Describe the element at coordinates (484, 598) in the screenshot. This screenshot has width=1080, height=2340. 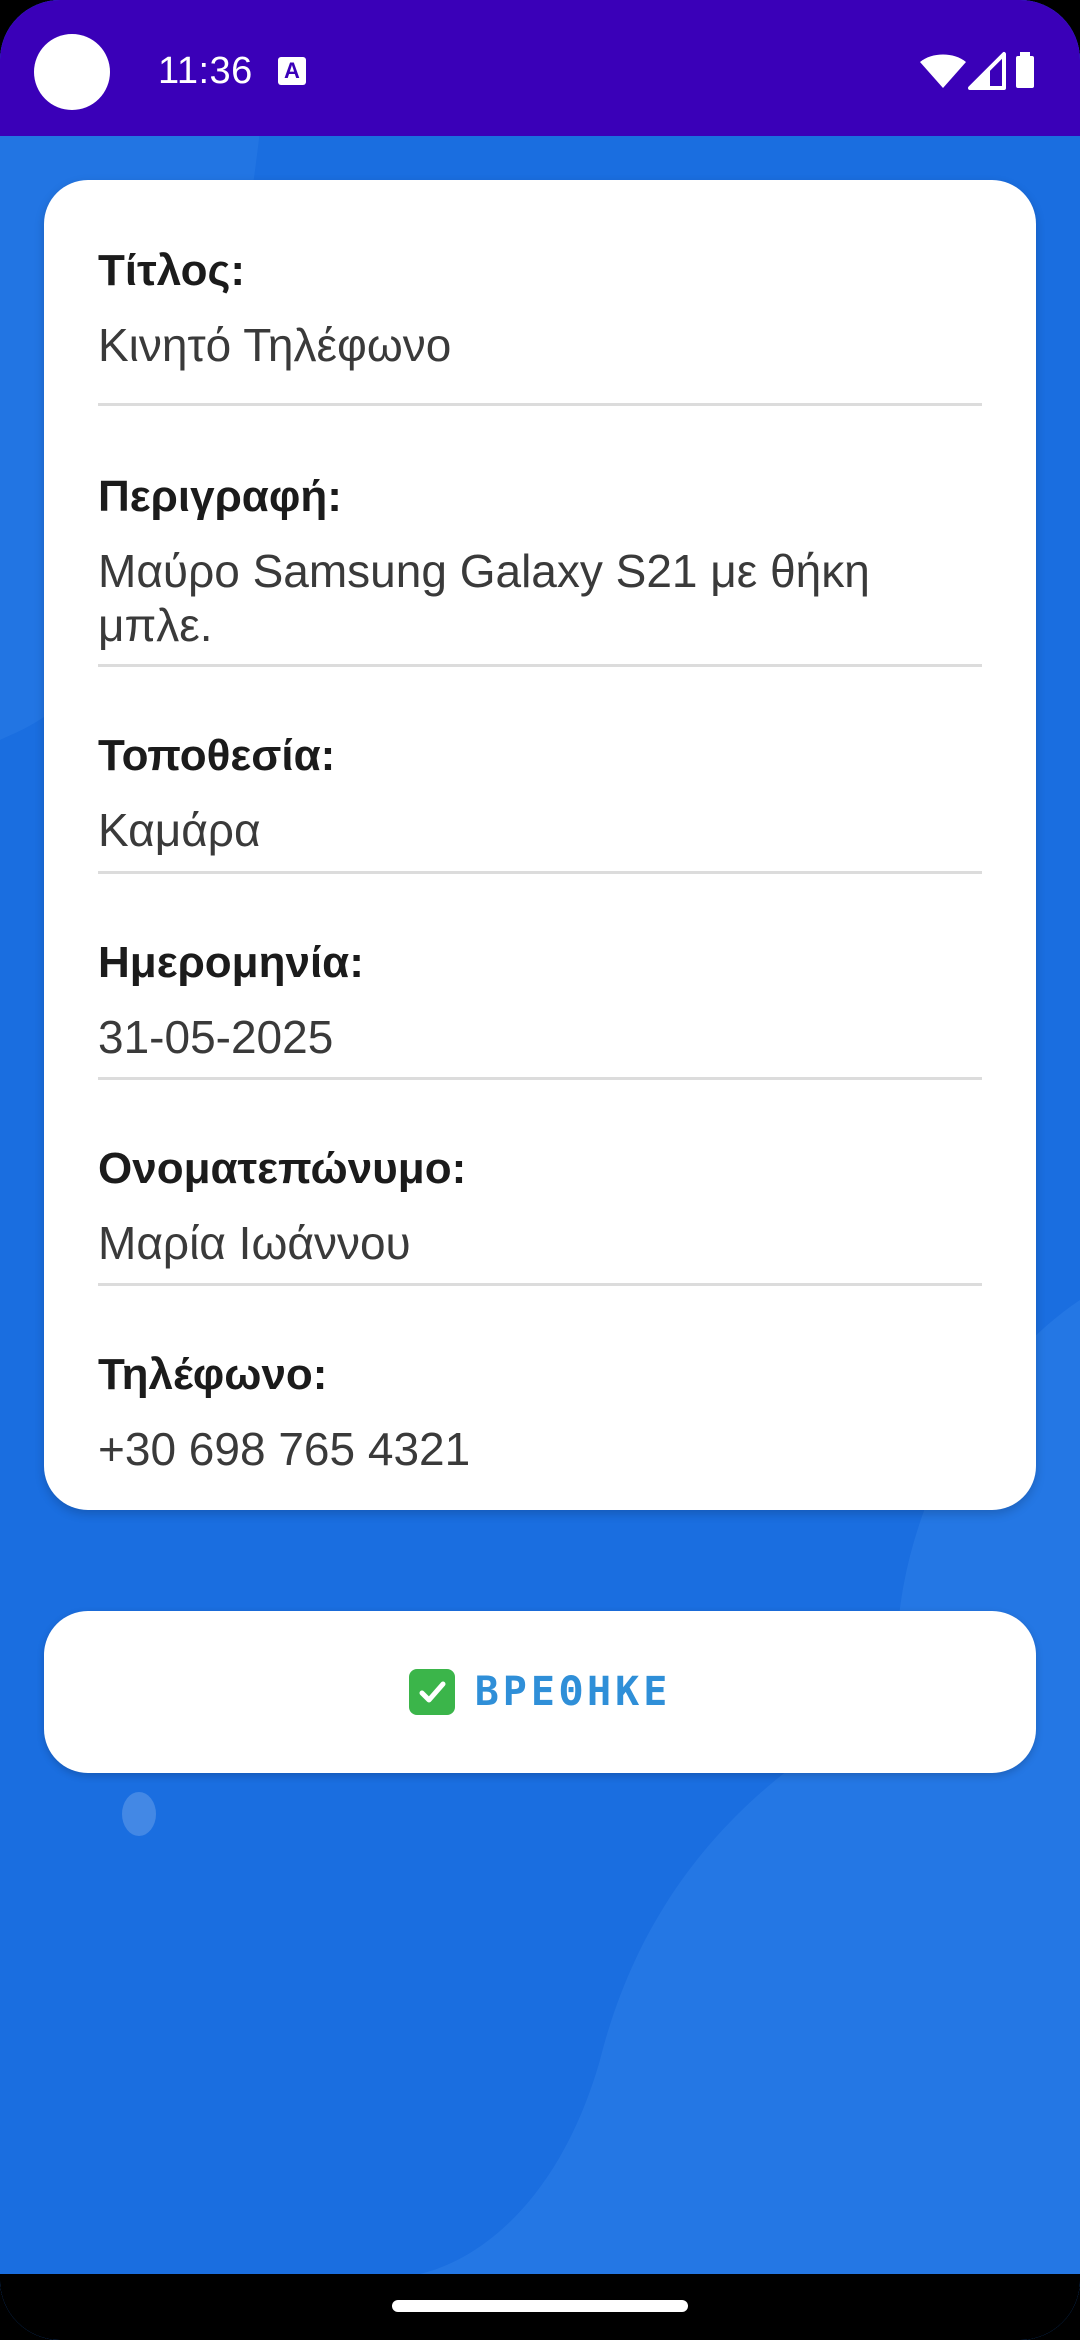
I see `description-value: Μαύρο Samsung Galaxy S21 με θήκη μπλε.` at that location.